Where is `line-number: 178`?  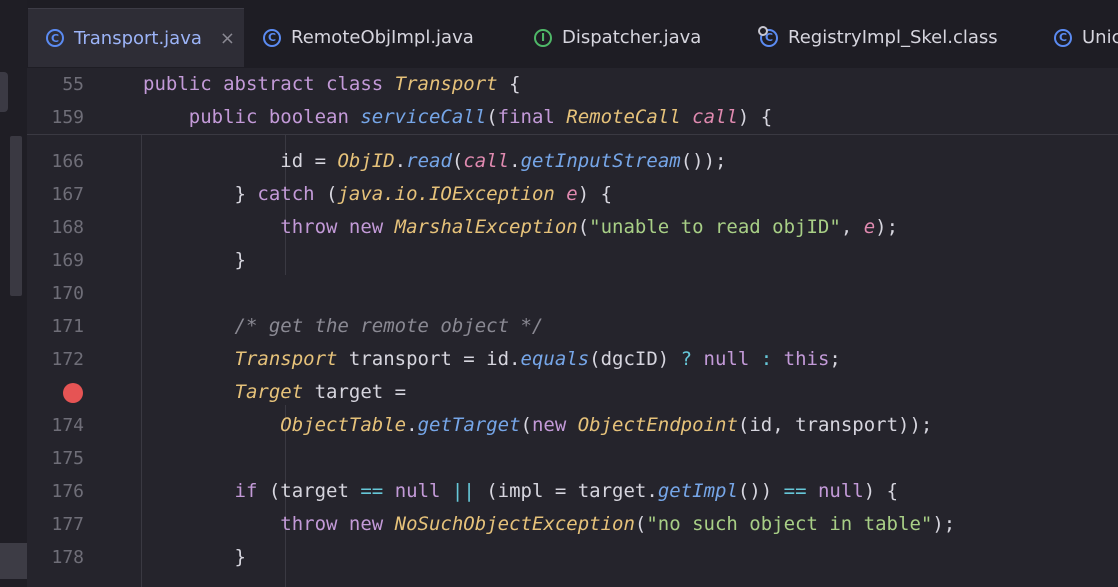
line-number: 178 is located at coordinates (55, 557).